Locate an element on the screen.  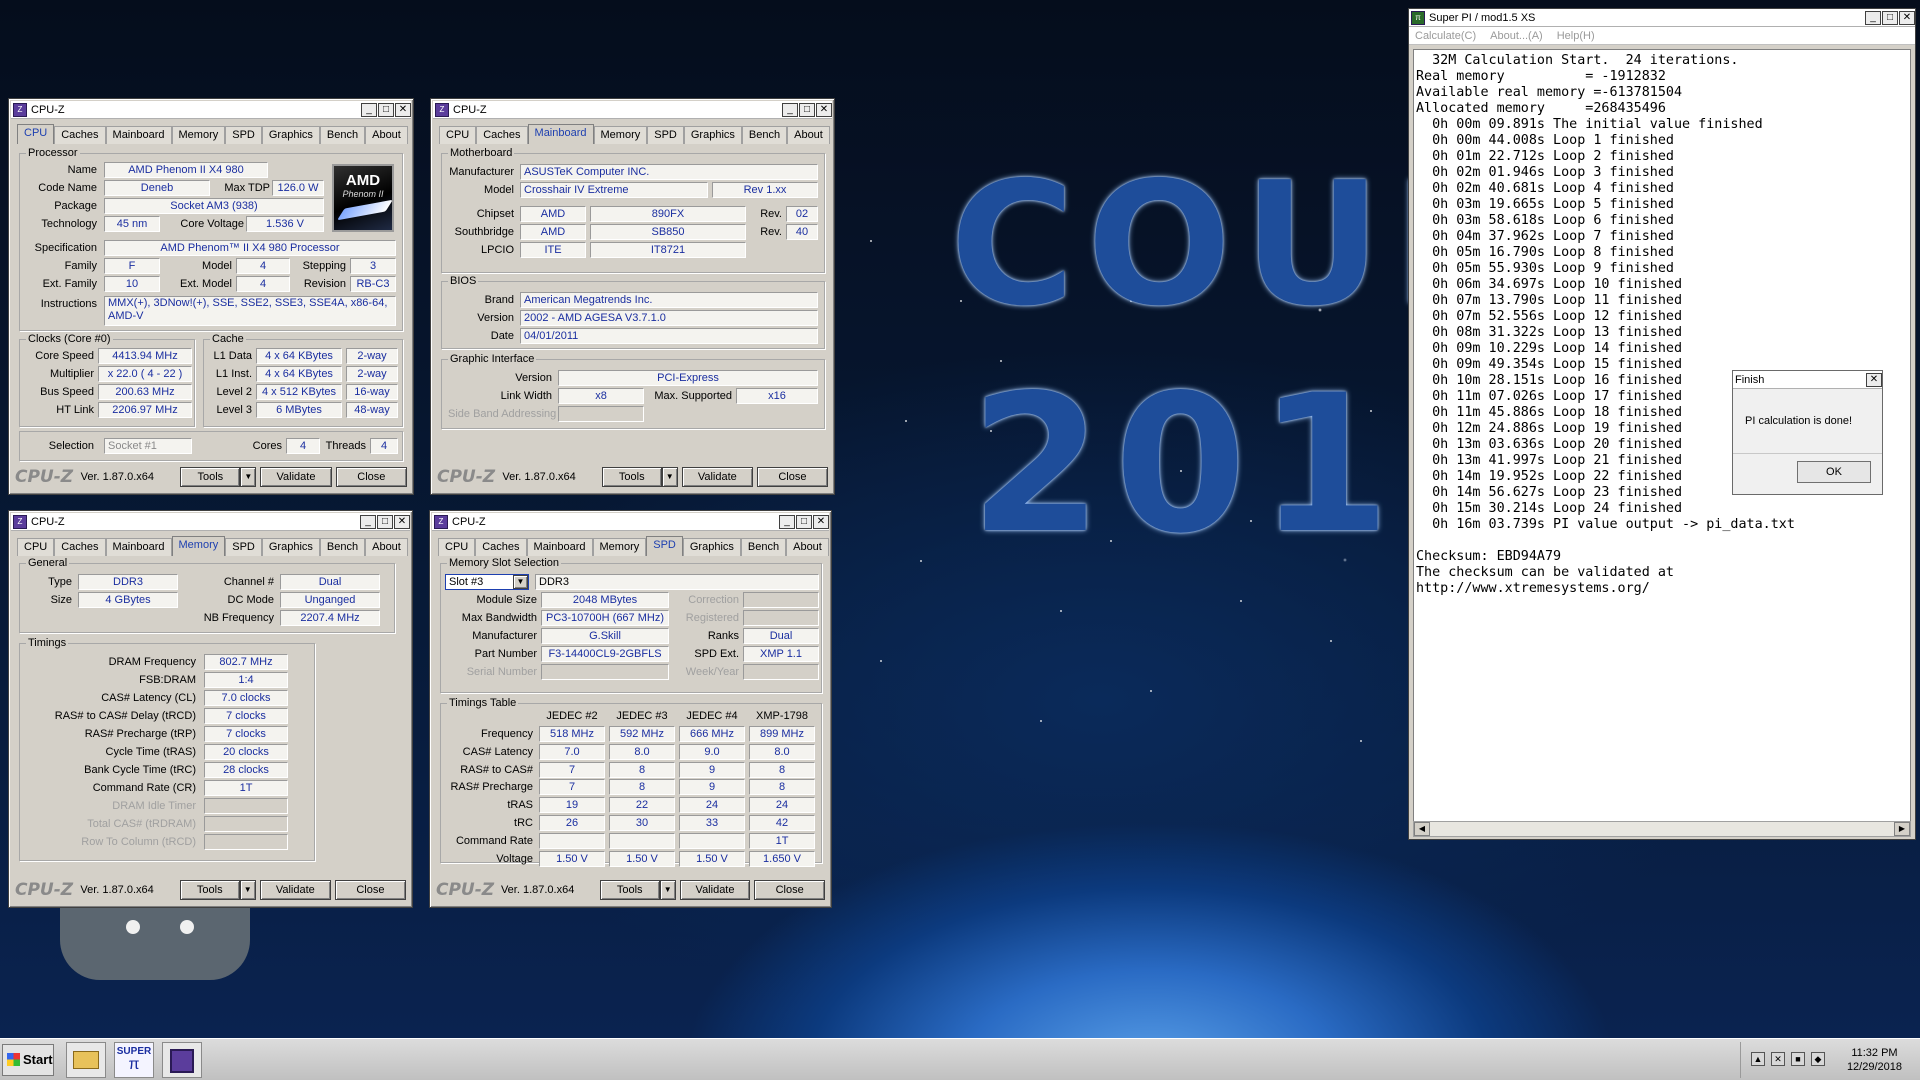
slot-dropdown-icon: ▼ is located at coordinates (520, 582).